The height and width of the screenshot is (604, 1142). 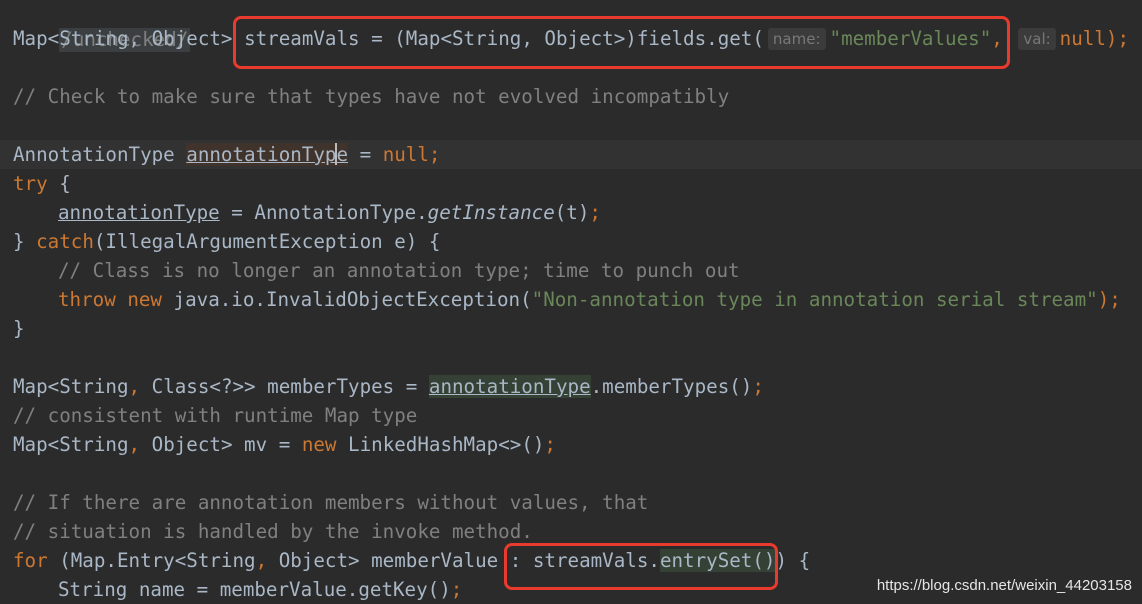 I want to click on var-streamvals: streamVals., so click(x=596, y=560).